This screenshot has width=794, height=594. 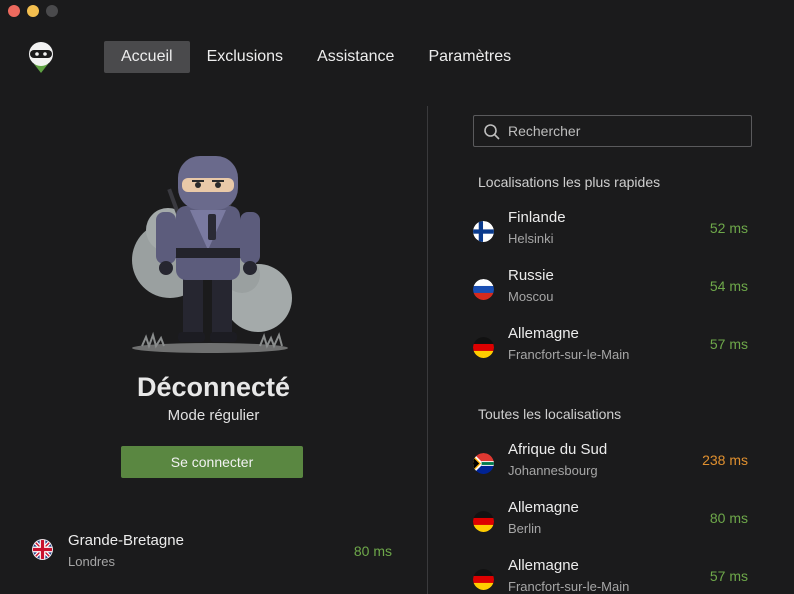 What do you see at coordinates (212, 254) in the screenshot?
I see `ninja-mascot-illustration` at bounding box center [212, 254].